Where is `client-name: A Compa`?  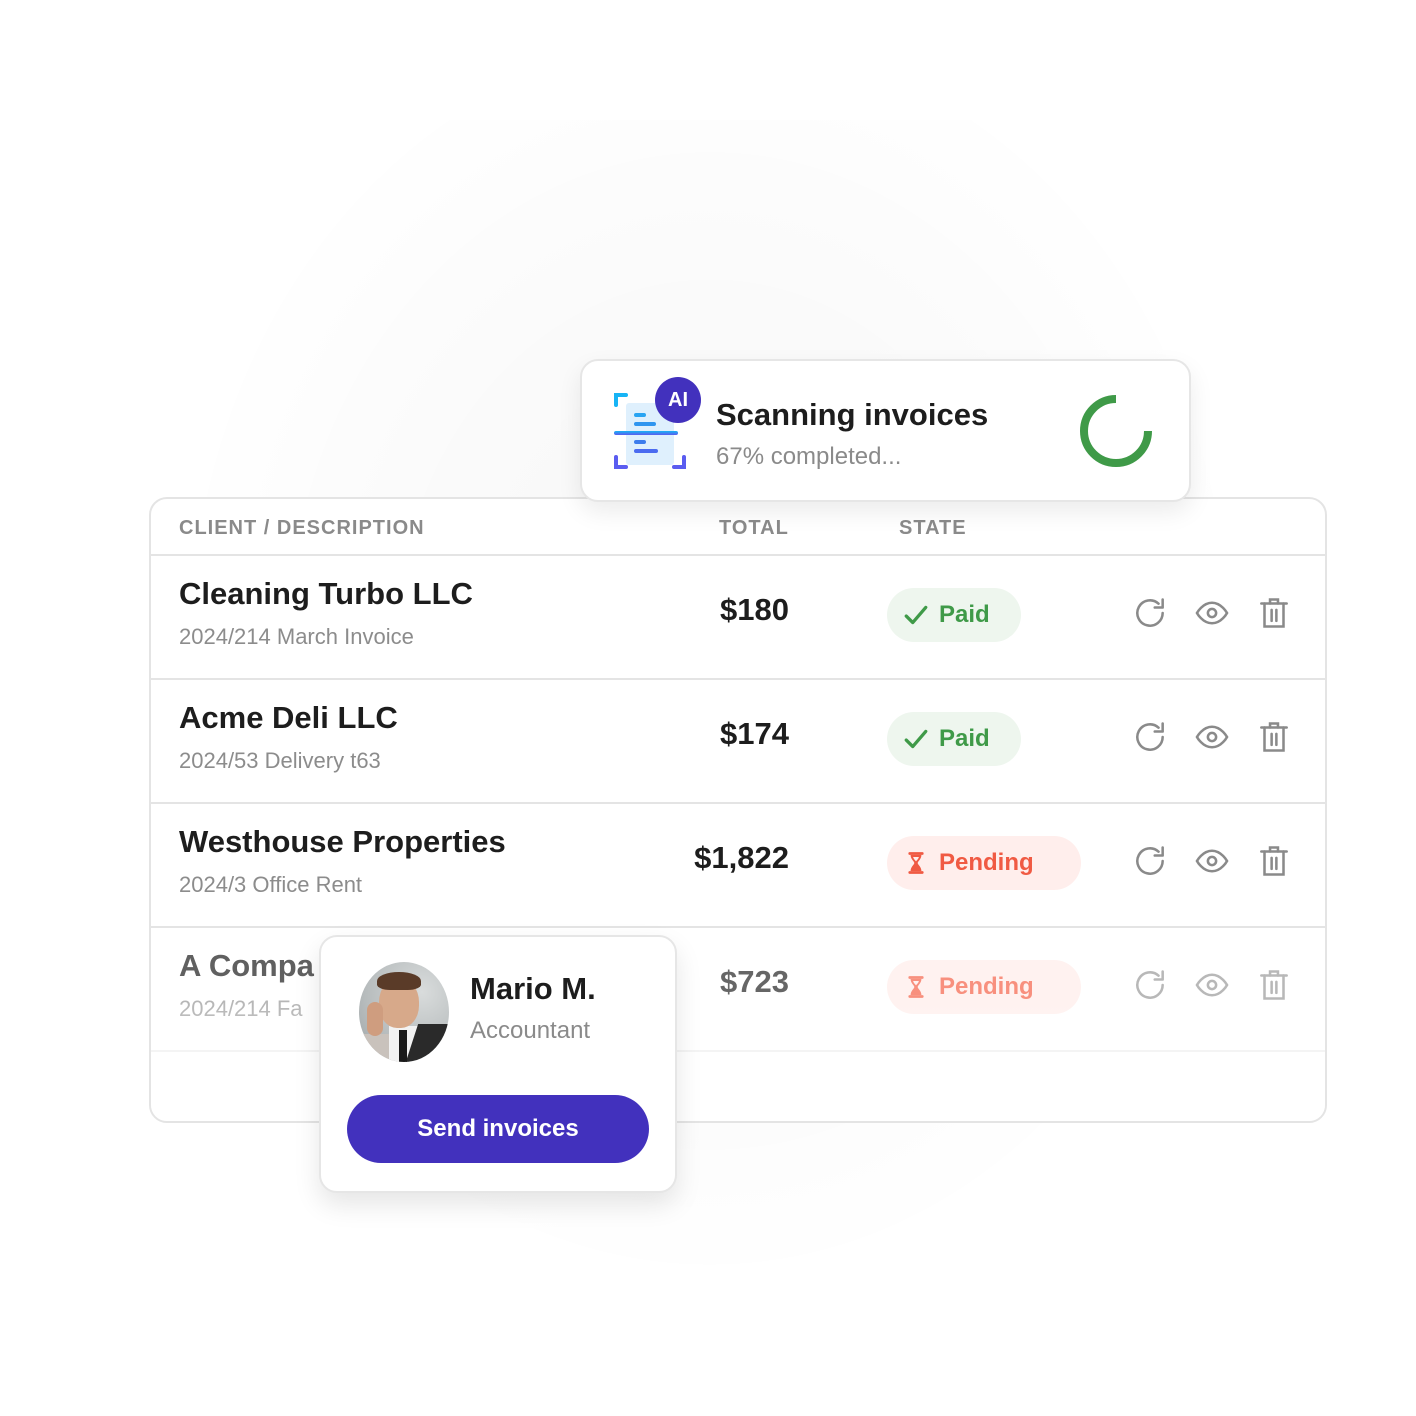
client-name: A Compa is located at coordinates (246, 965).